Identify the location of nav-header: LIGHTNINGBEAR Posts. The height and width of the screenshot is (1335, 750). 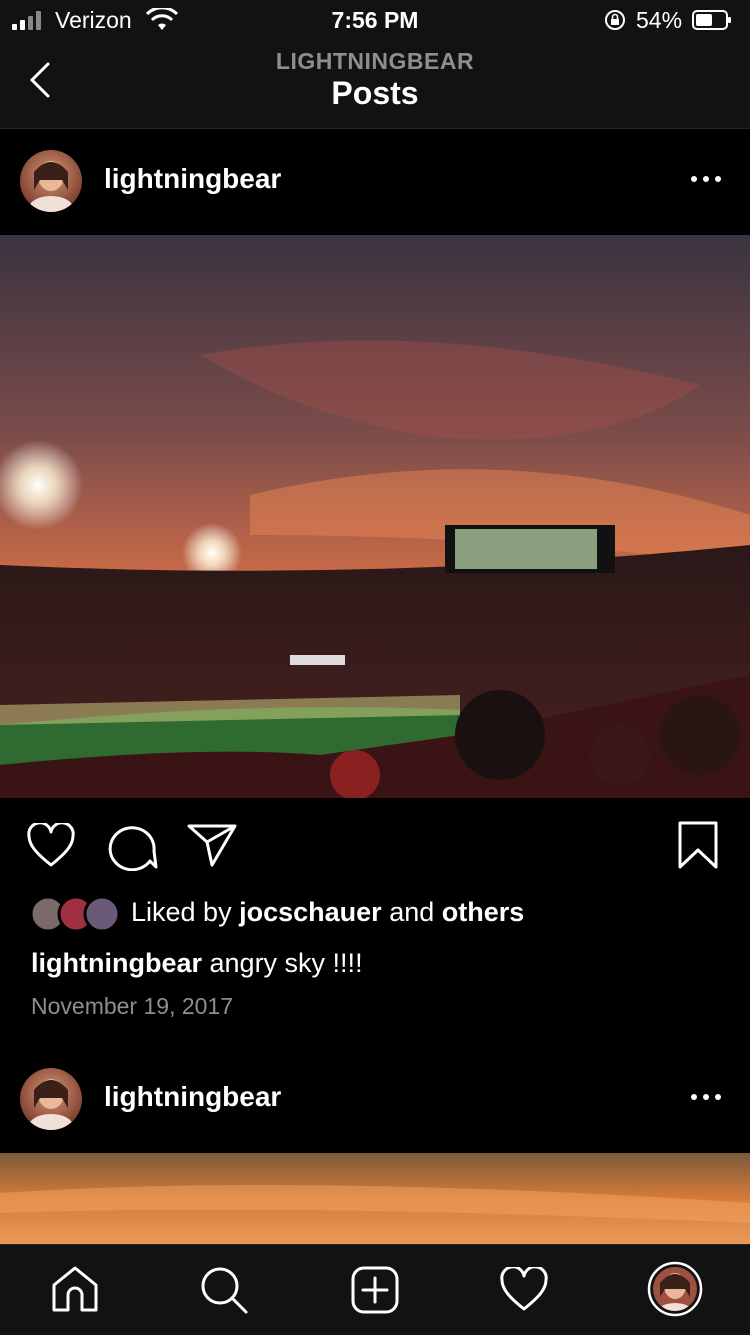
(375, 84).